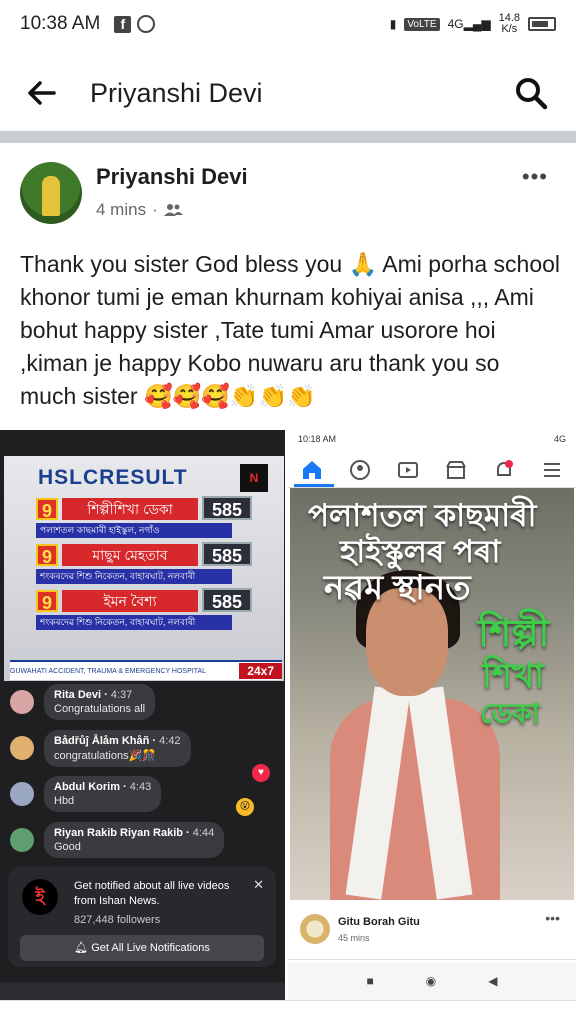 This screenshot has width=576, height=1024. What do you see at coordinates (393, 24) in the screenshot?
I see `vibrate-icon: ▮` at bounding box center [393, 24].